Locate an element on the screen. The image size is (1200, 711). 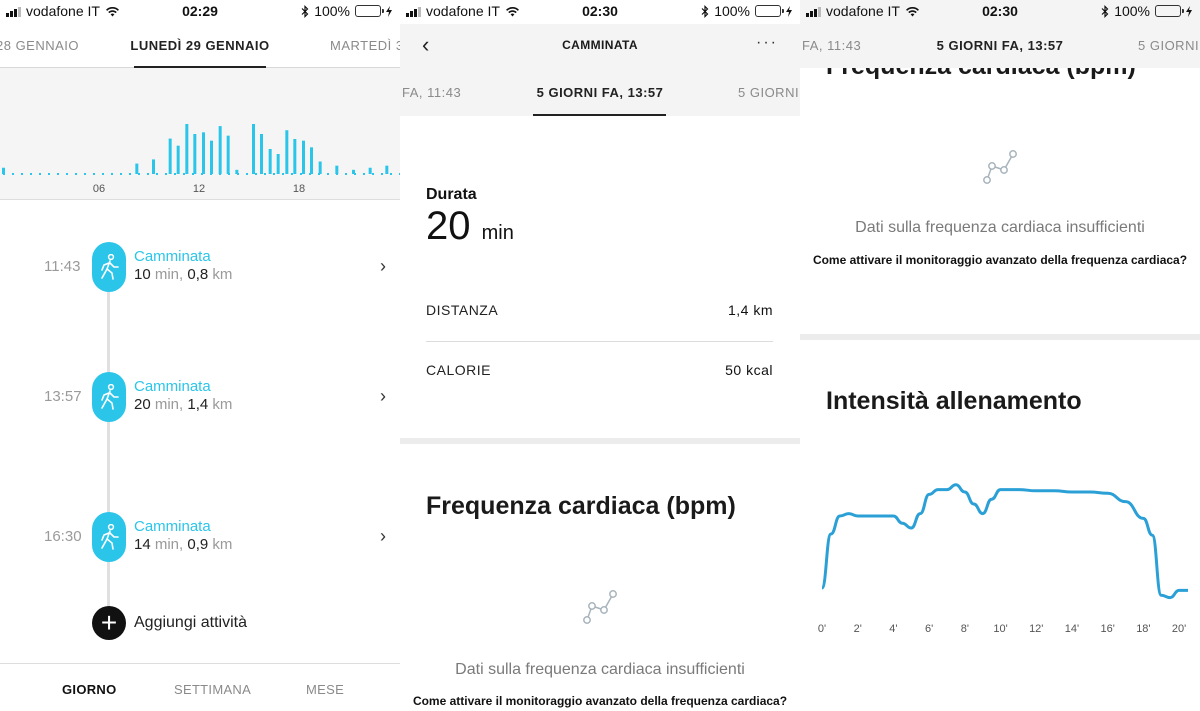
tab-settimana: SETTIMANA is located at coordinates (212, 689).